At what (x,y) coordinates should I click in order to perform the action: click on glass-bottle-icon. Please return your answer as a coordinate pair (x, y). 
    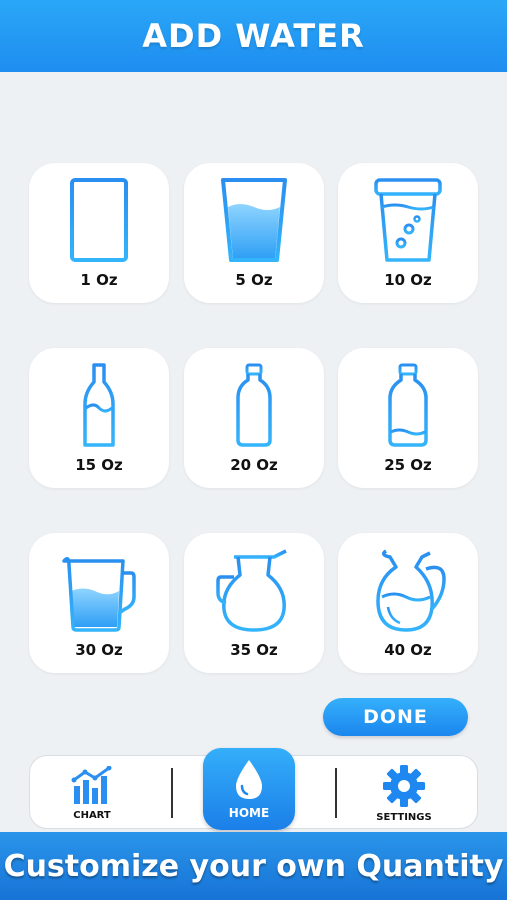
    Looking at the image, I should click on (99, 405).